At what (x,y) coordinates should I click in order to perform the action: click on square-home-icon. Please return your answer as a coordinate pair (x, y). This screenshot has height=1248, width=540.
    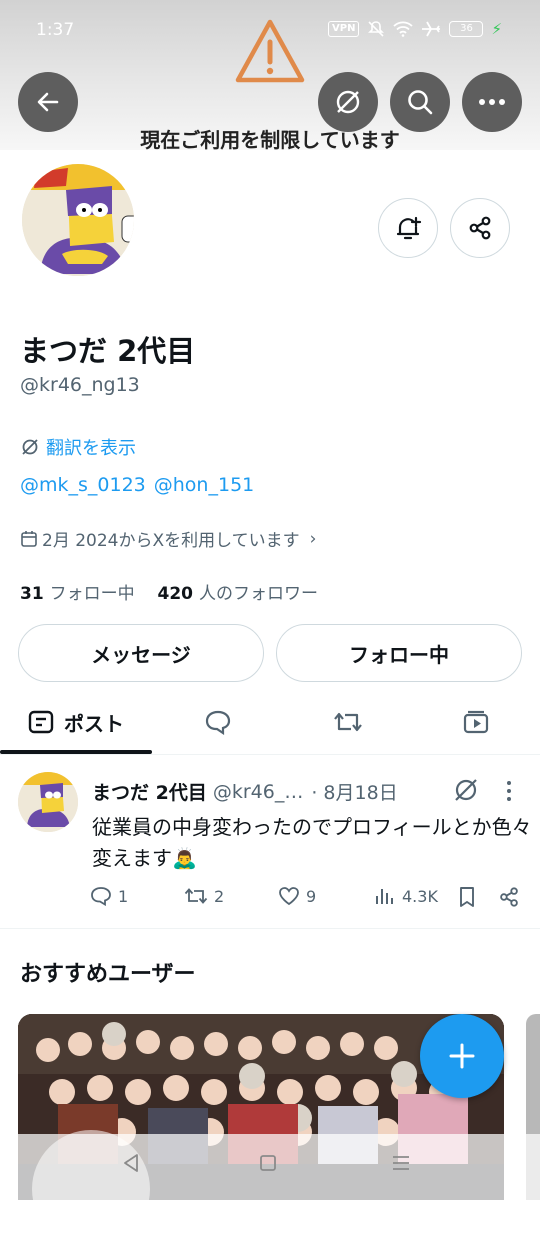
    Looking at the image, I should click on (268, 1163).